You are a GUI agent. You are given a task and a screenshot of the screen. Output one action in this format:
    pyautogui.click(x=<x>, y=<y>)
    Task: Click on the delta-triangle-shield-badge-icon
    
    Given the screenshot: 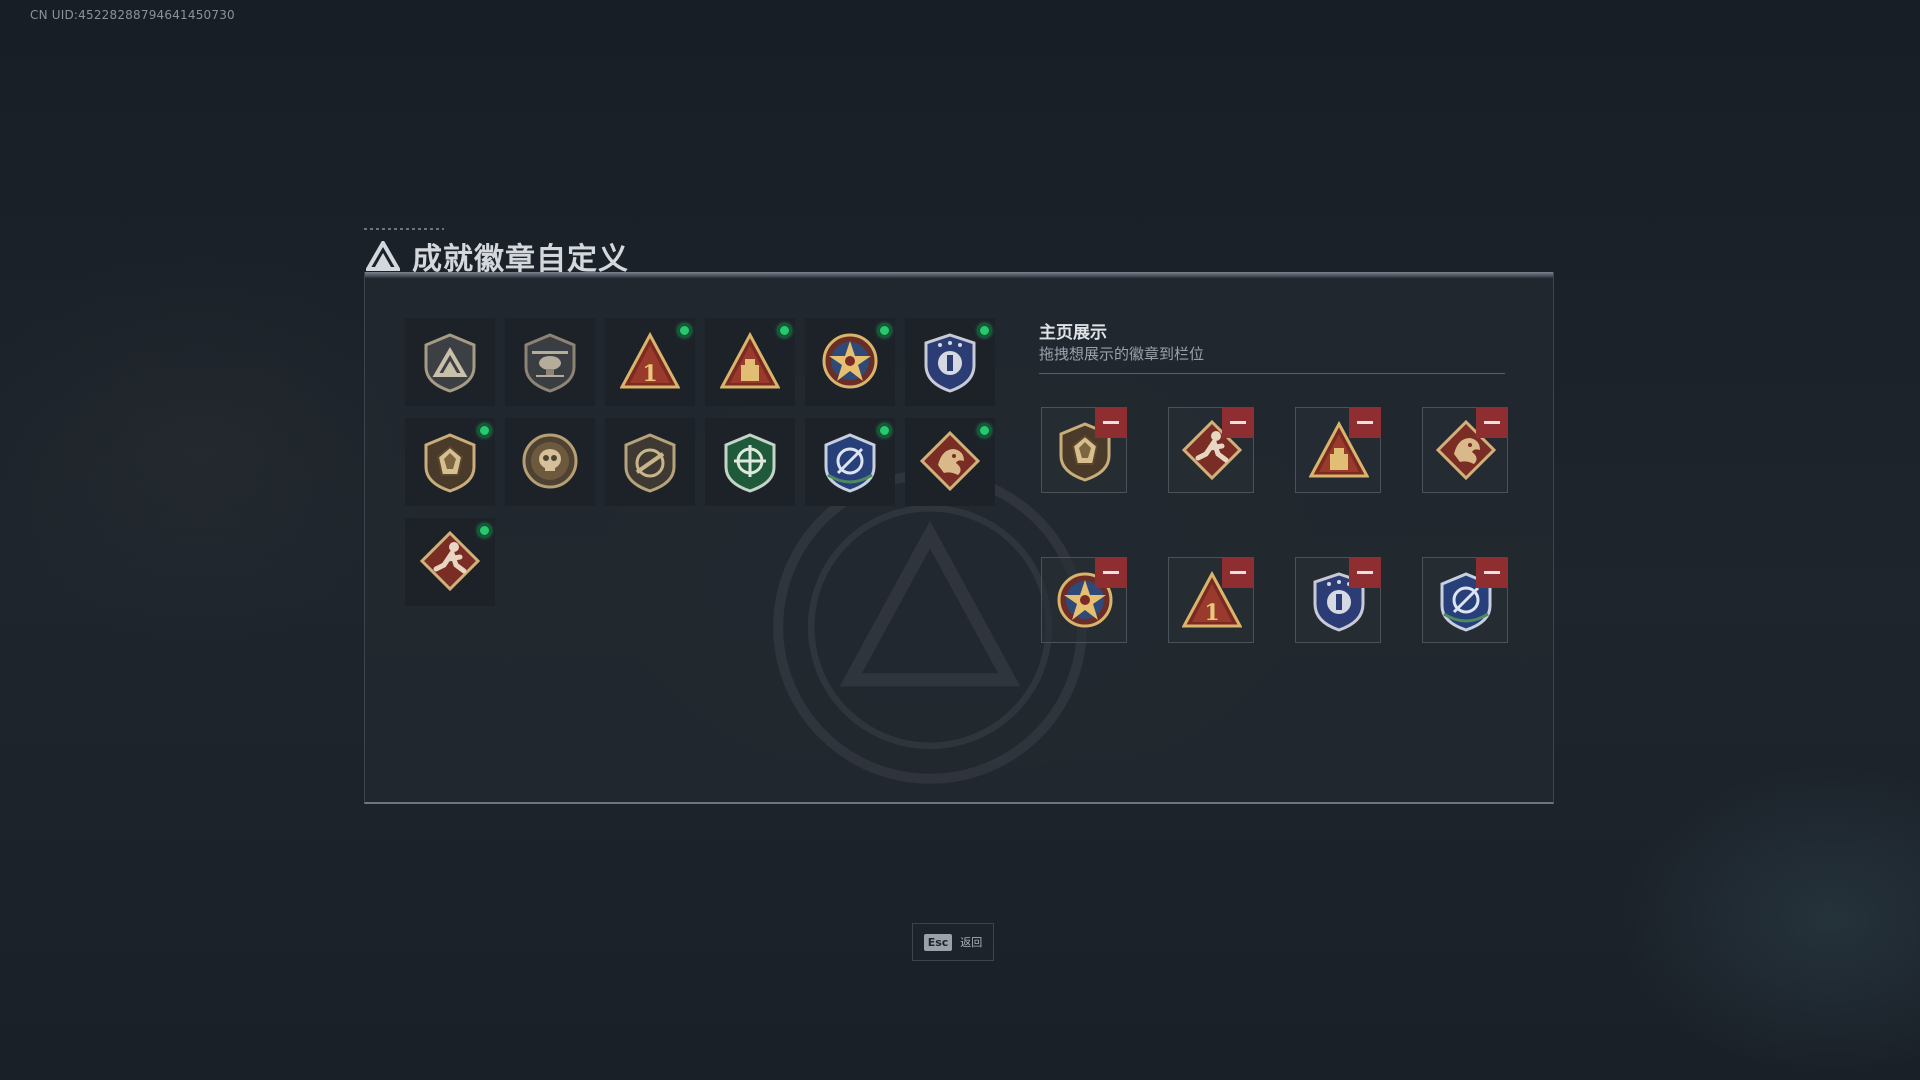 What is the action you would take?
    pyautogui.click(x=450, y=363)
    